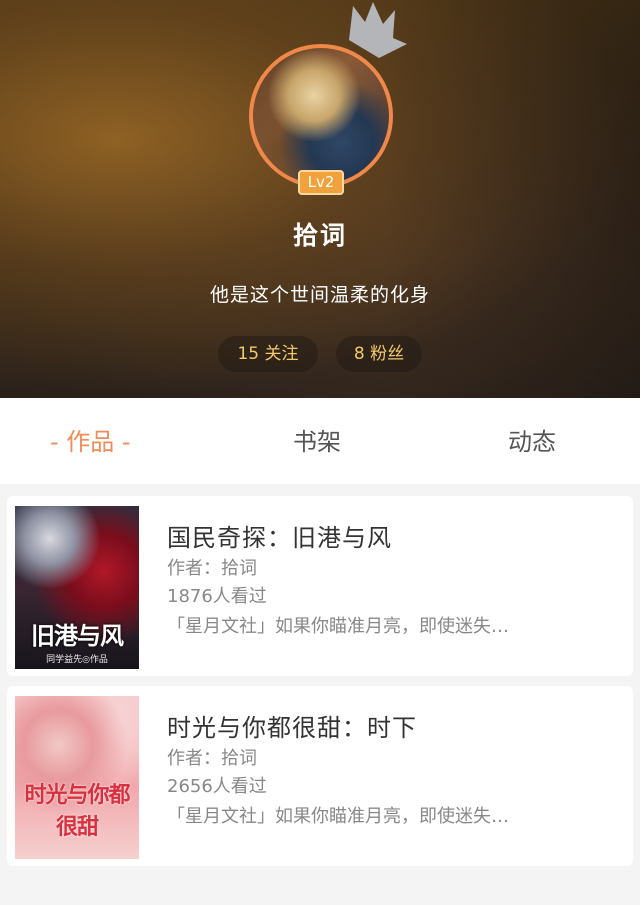  I want to click on book-title: 时光与你都很甜：时下, so click(292, 725).